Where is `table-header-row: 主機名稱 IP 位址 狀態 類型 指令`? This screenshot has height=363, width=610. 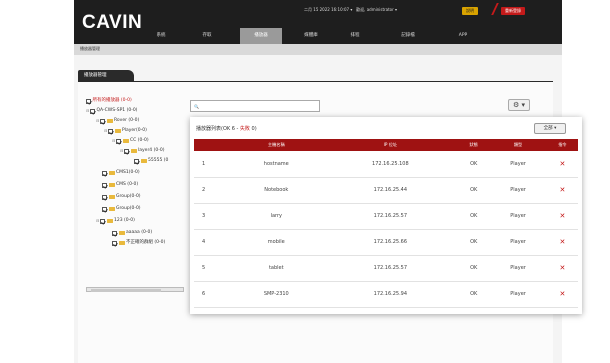
table-header-row: 主機名稱 IP 位址 狀態 類型 指令 is located at coordinates (386, 145).